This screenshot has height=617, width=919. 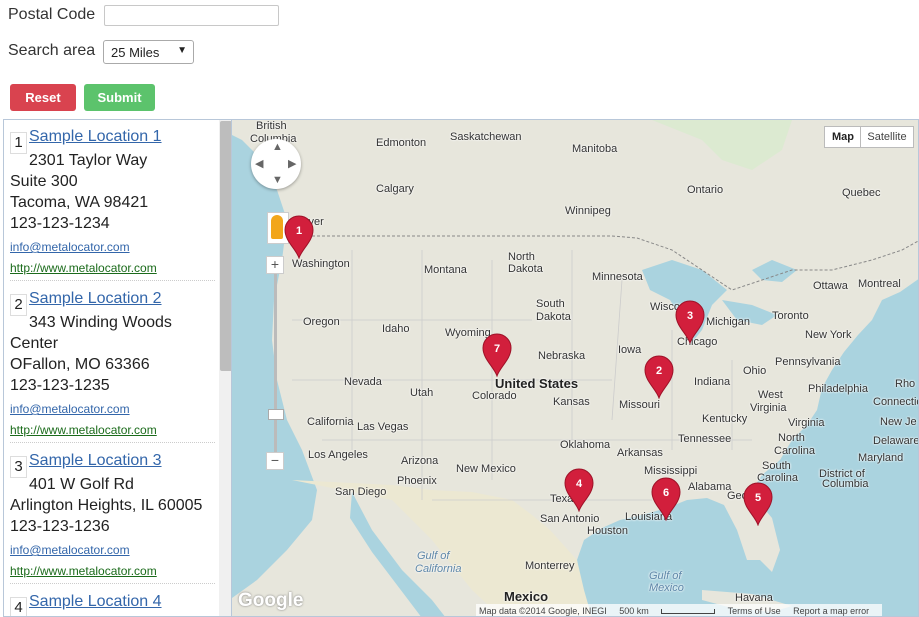 What do you see at coordinates (383, 427) in the screenshot?
I see `map-place-label: Las Vegas` at bounding box center [383, 427].